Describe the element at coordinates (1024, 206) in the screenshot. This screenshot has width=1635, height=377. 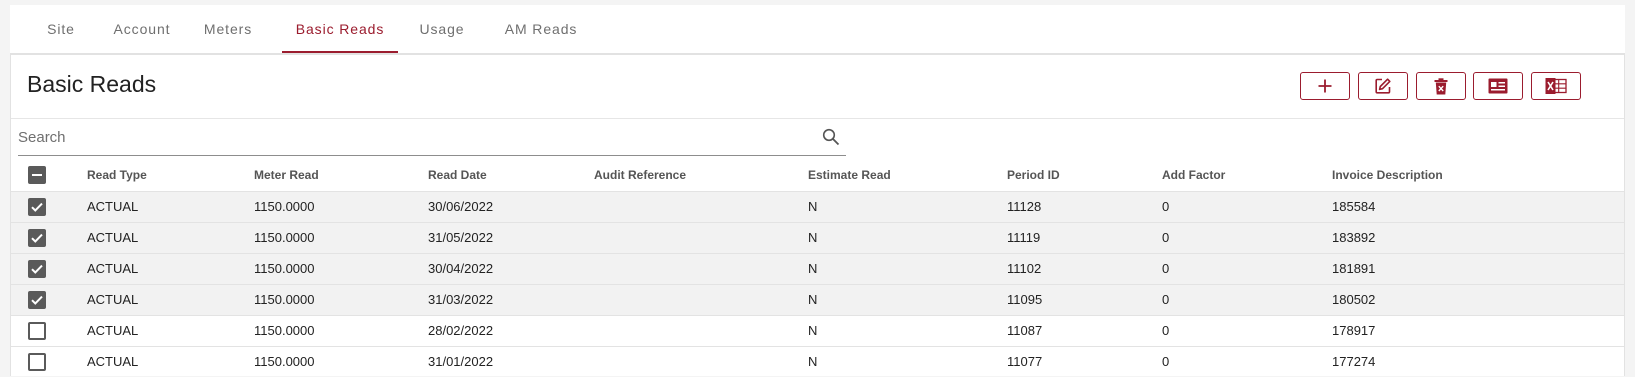
I see `cell-period-id: 11128` at that location.